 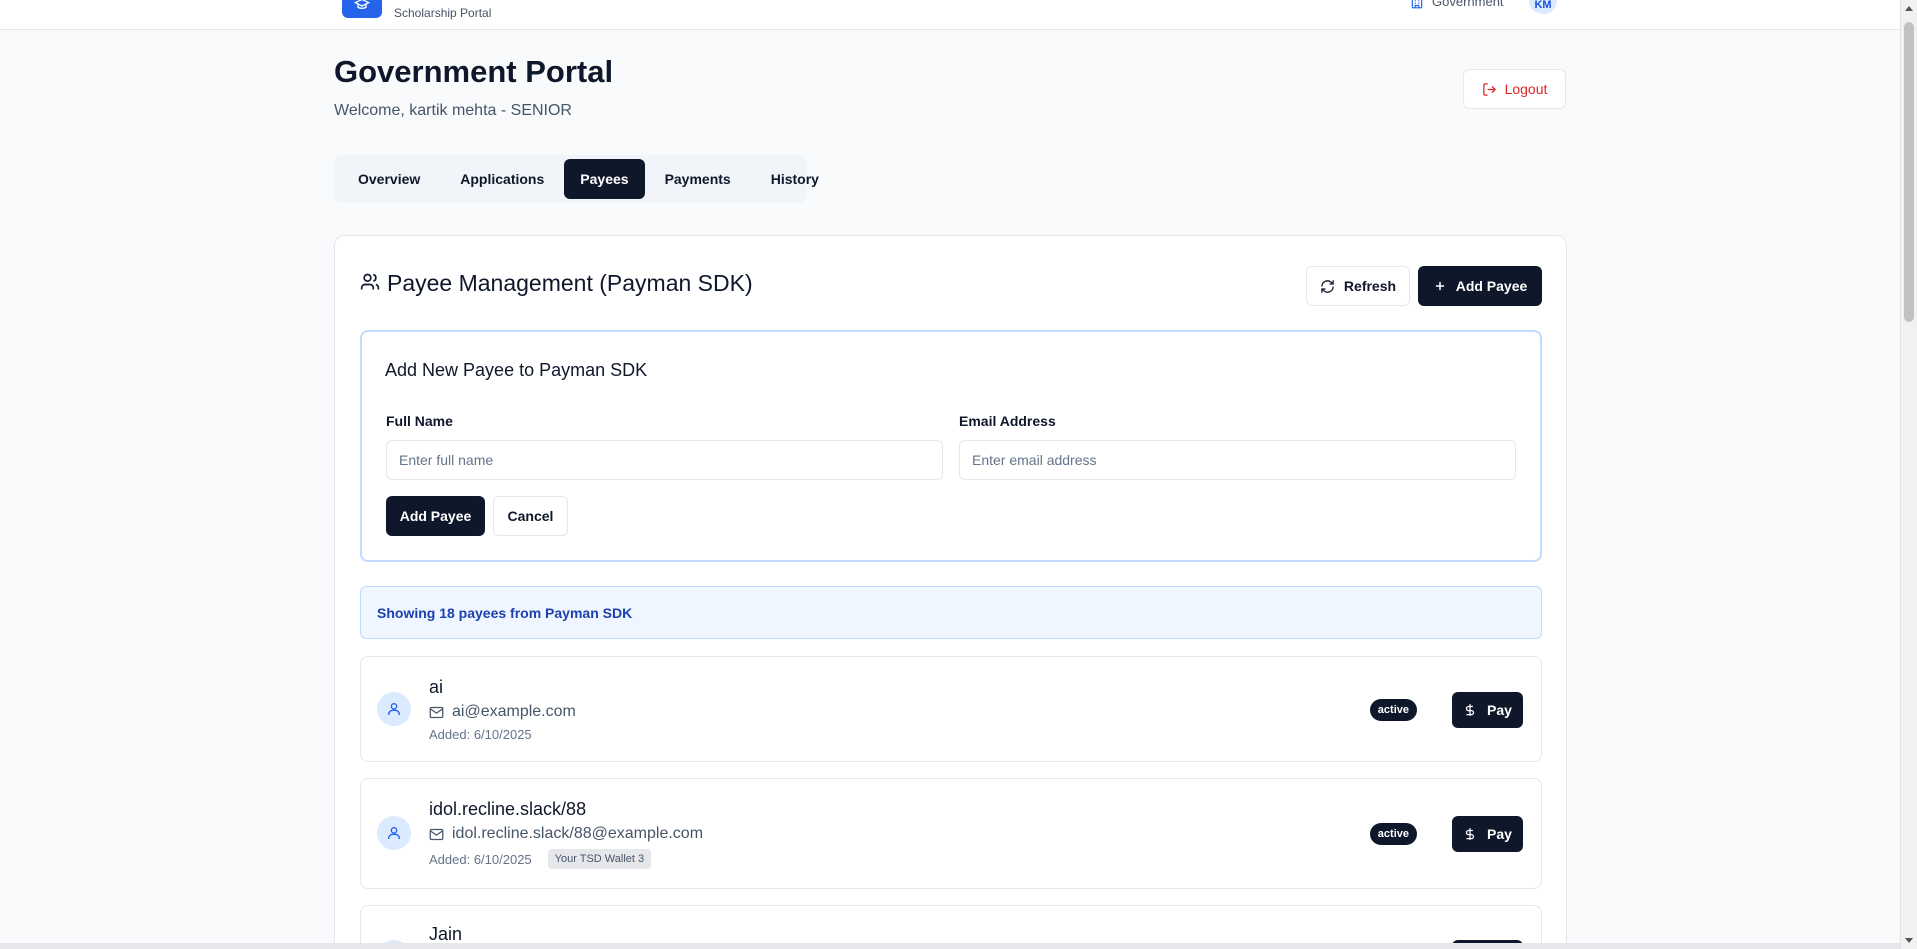 I want to click on tab-payments: Payments, so click(x=698, y=179).